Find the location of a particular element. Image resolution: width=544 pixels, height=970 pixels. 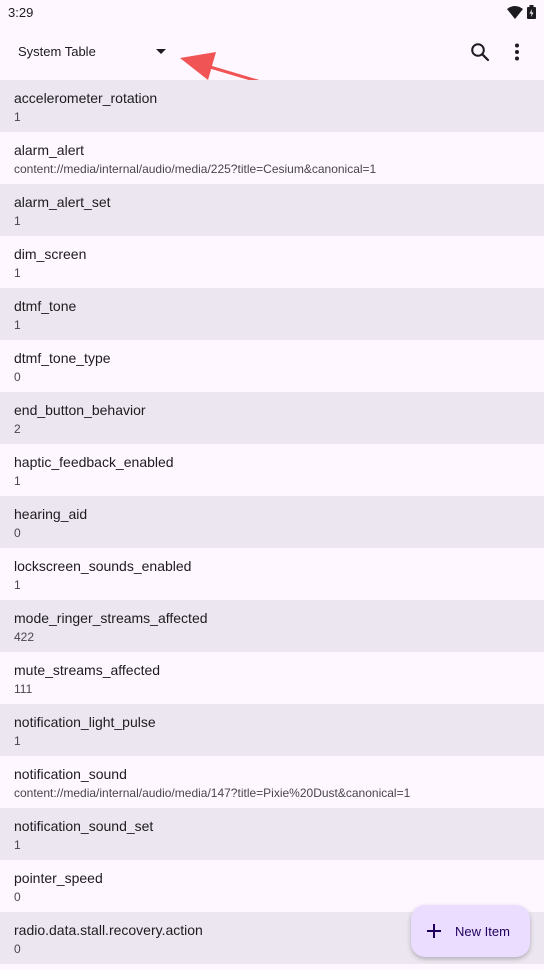

list-item: end_button_behavior 2 is located at coordinates (272, 418).